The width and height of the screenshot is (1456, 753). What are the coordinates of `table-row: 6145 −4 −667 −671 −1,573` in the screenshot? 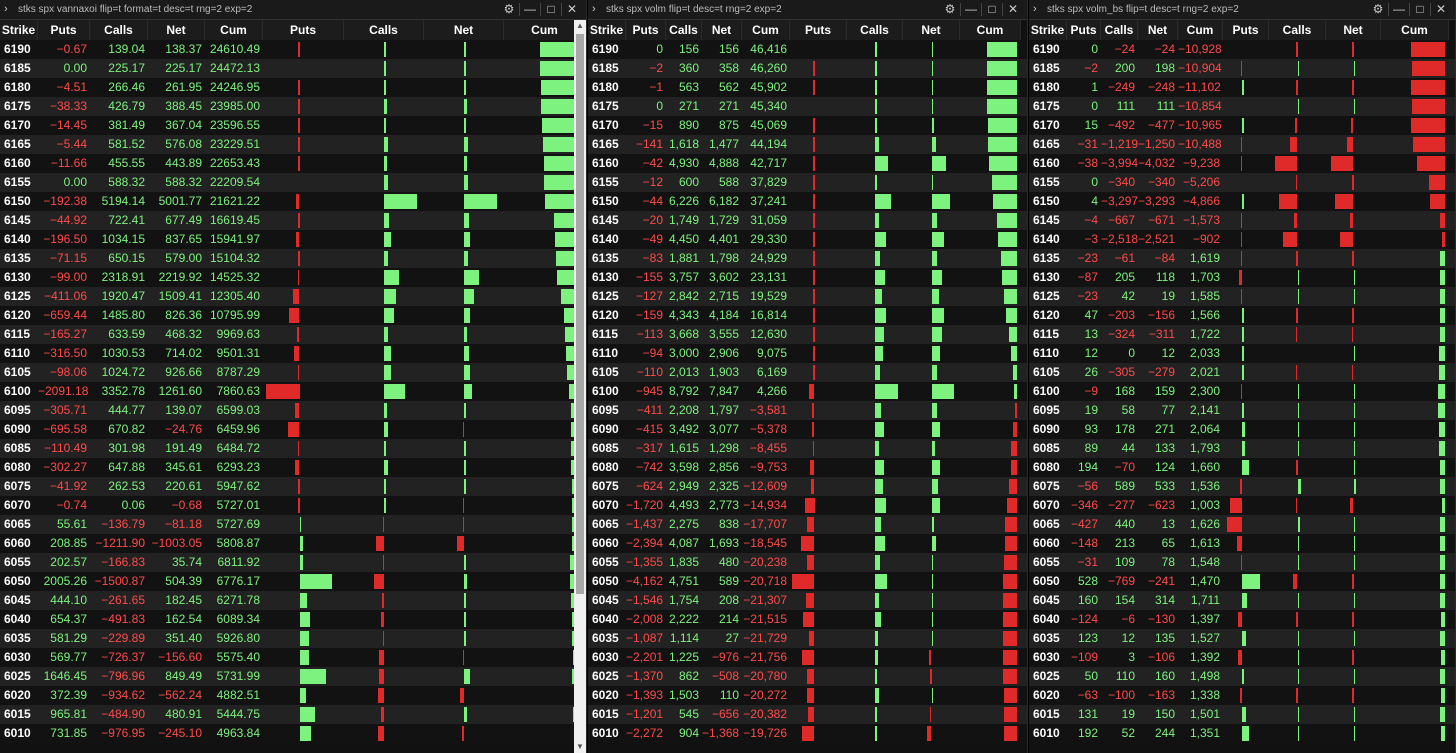 It's located at (1242, 220).